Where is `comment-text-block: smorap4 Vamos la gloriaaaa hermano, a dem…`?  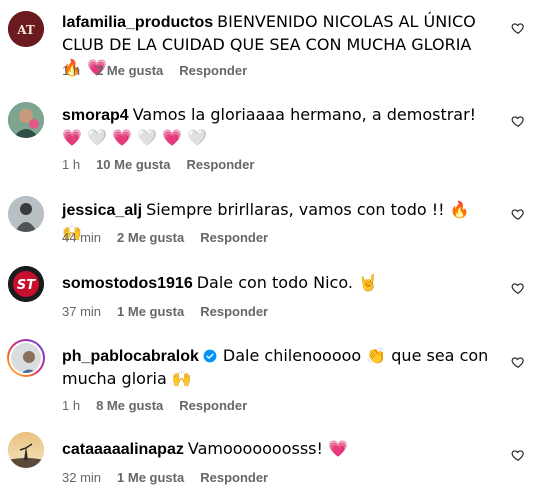 comment-text-block: smorap4 Vamos la gloriaaaa hermano, a dem… is located at coordinates (277, 127).